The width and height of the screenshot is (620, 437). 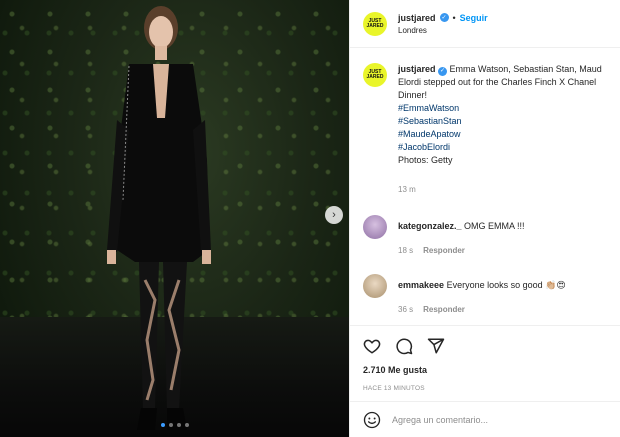 I want to click on post-timestamp: HACE 13 MINUTOS, so click(x=485, y=393).